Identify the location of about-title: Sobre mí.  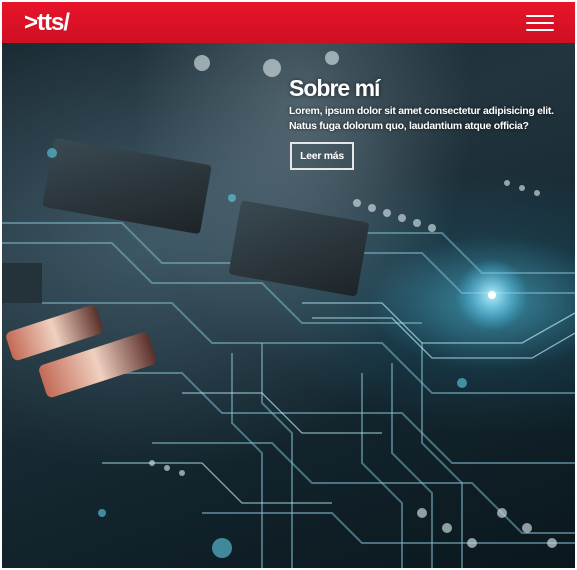
(334, 88).